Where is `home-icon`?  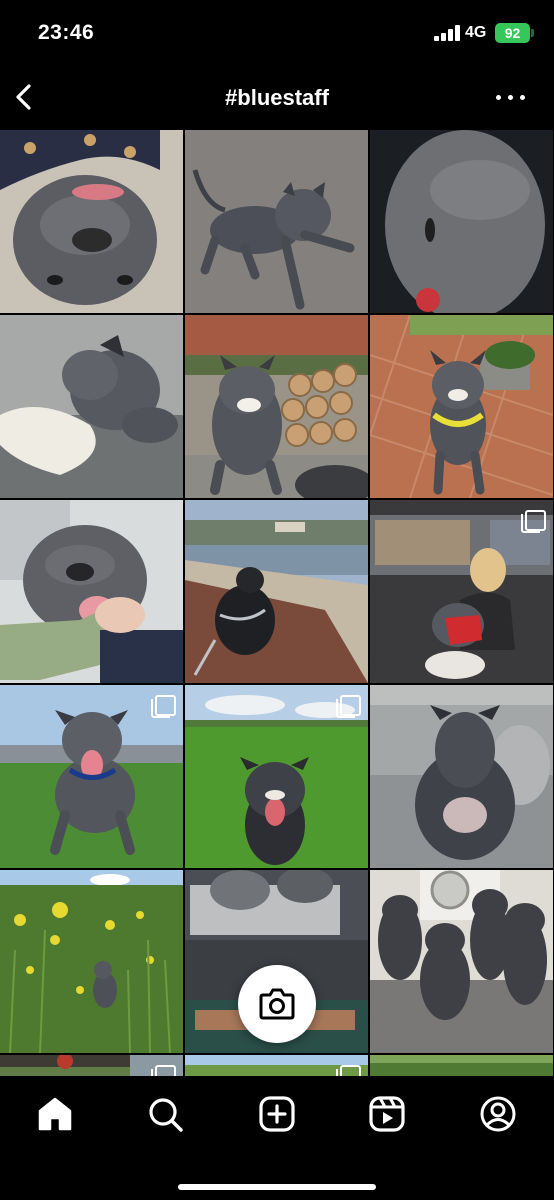
home-icon is located at coordinates (55, 1114).